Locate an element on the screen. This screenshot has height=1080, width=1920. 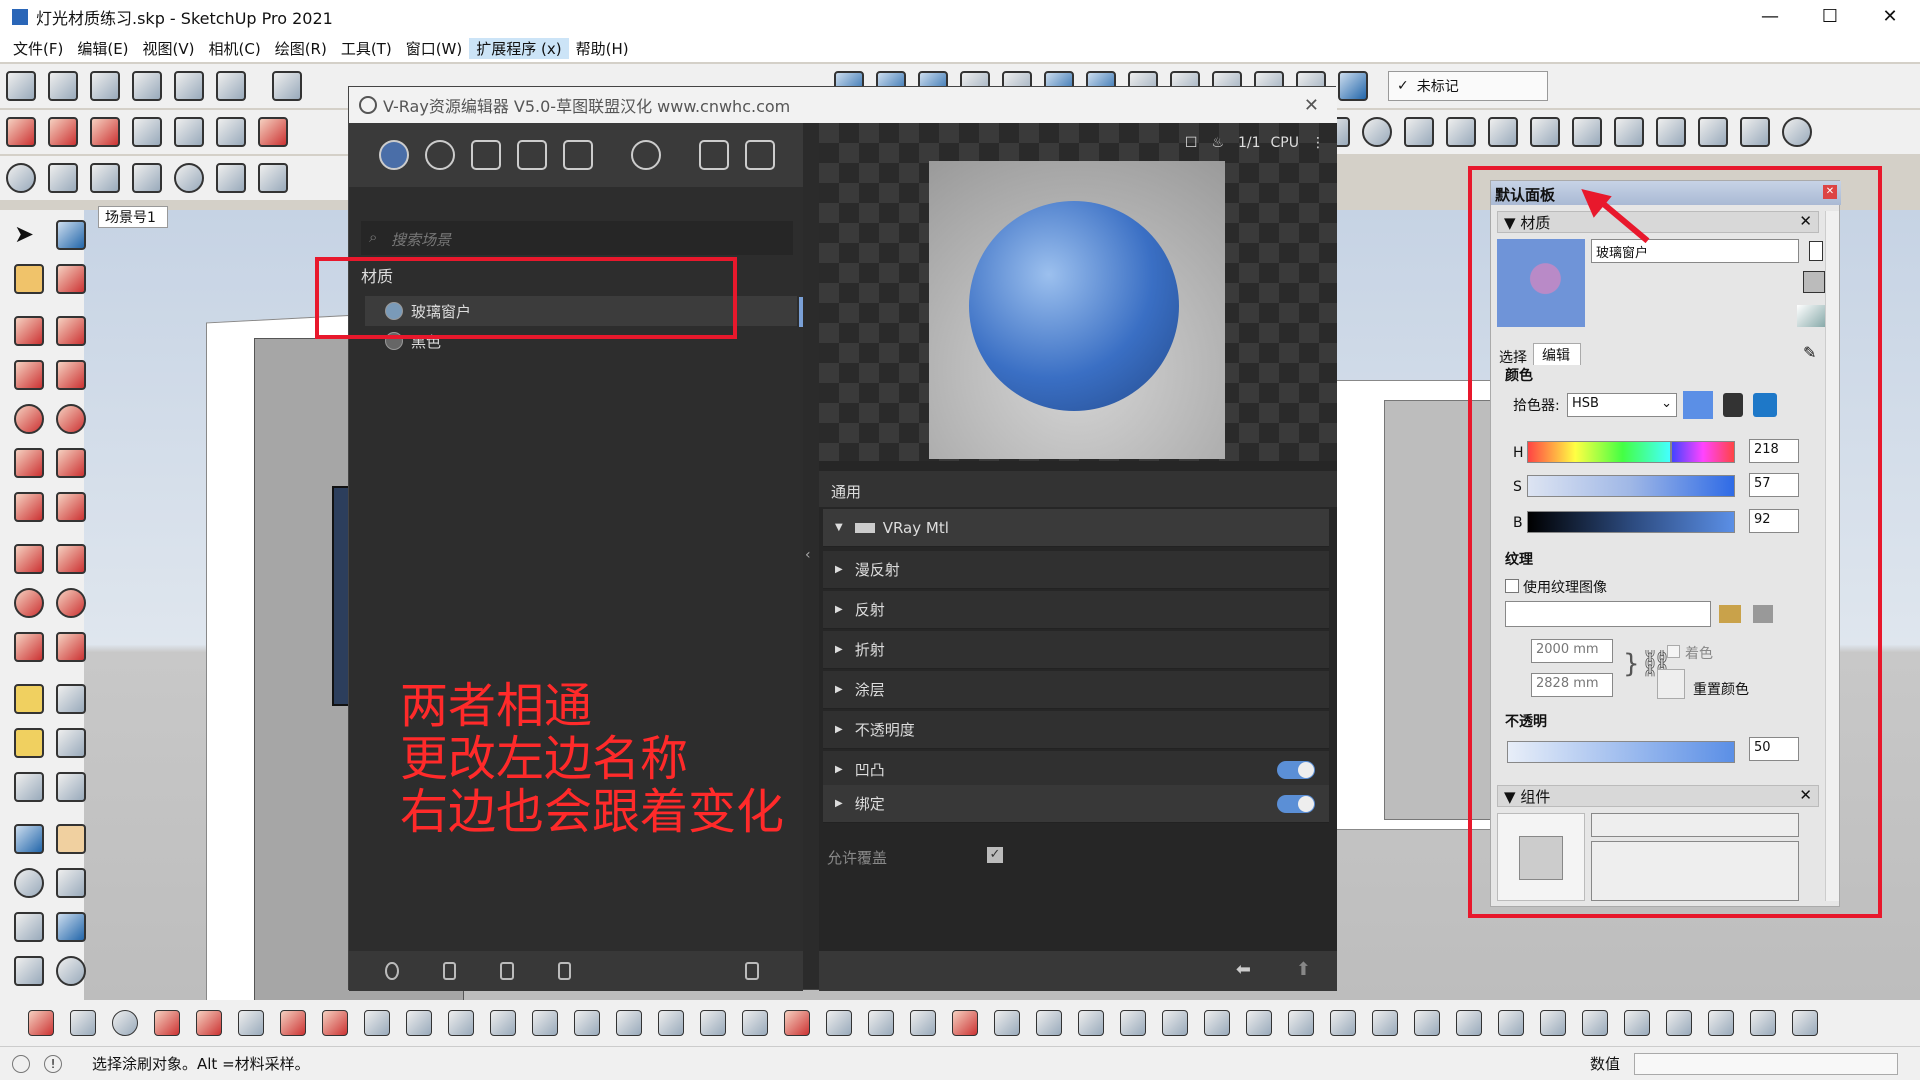
pie-icon is located at coordinates (71, 507).